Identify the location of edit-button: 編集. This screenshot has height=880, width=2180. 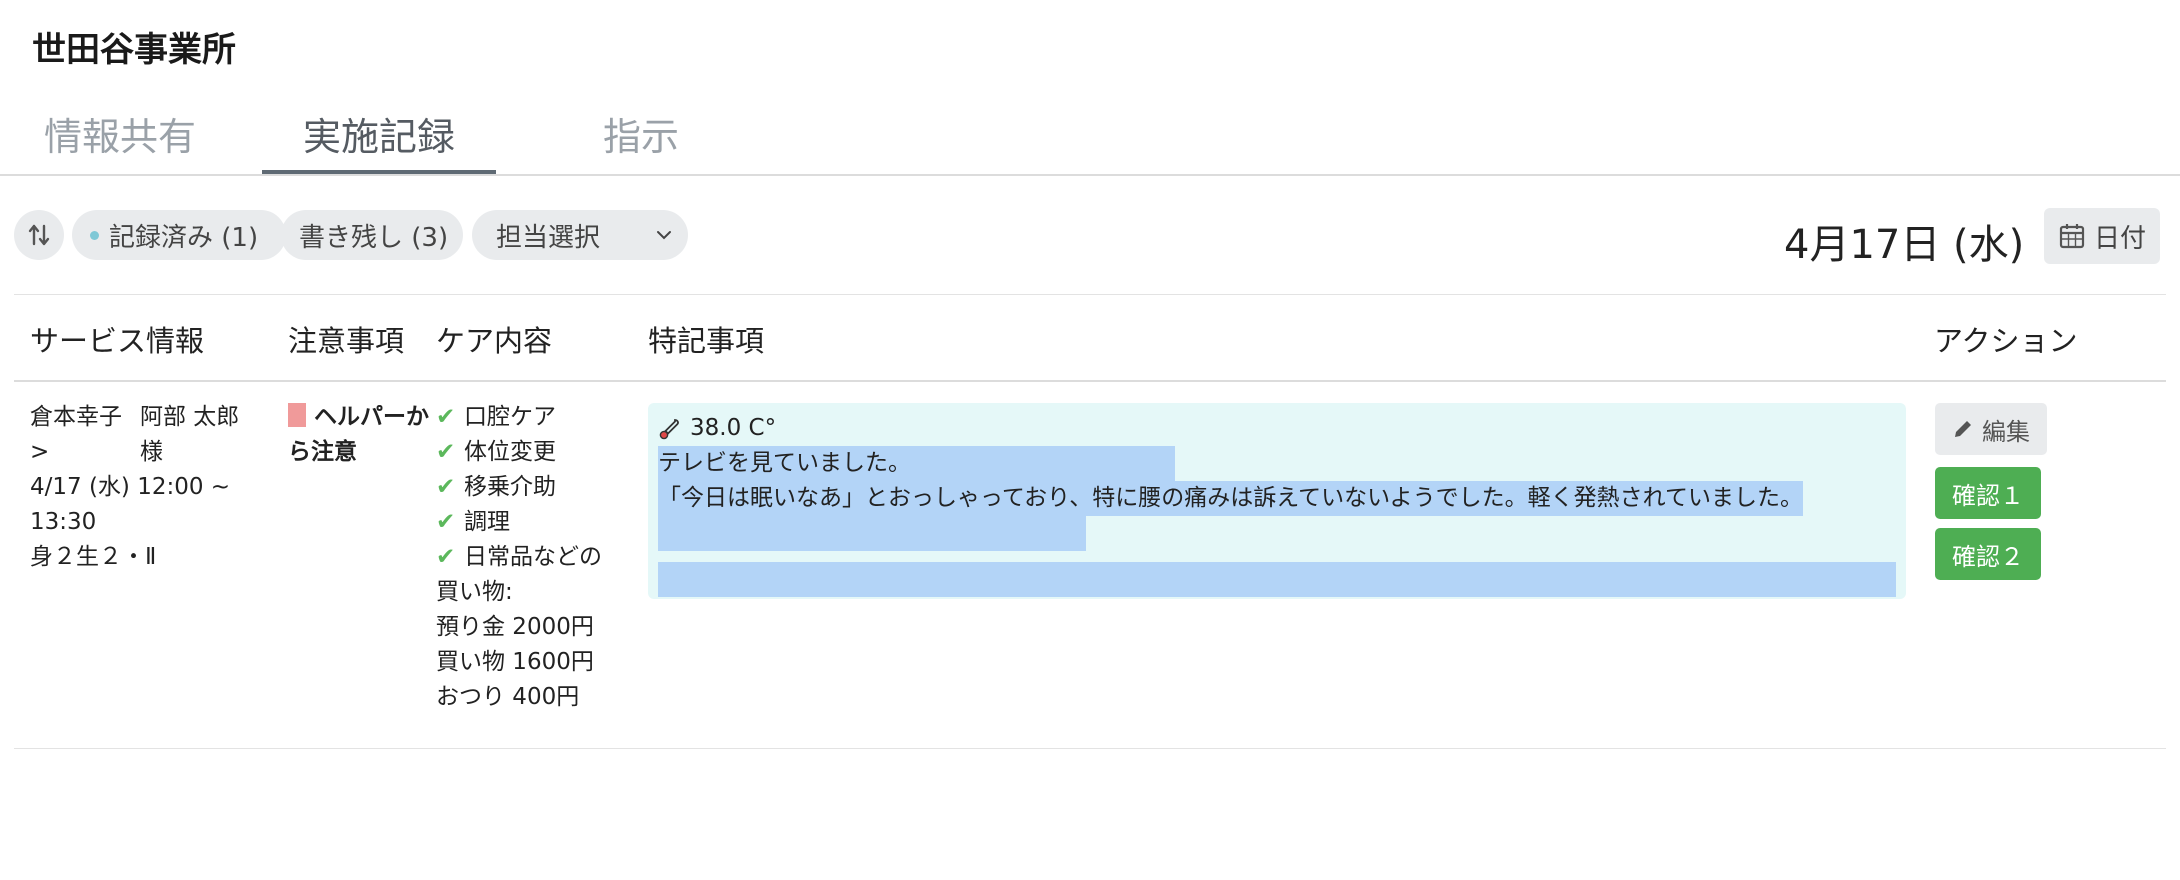
(1991, 429).